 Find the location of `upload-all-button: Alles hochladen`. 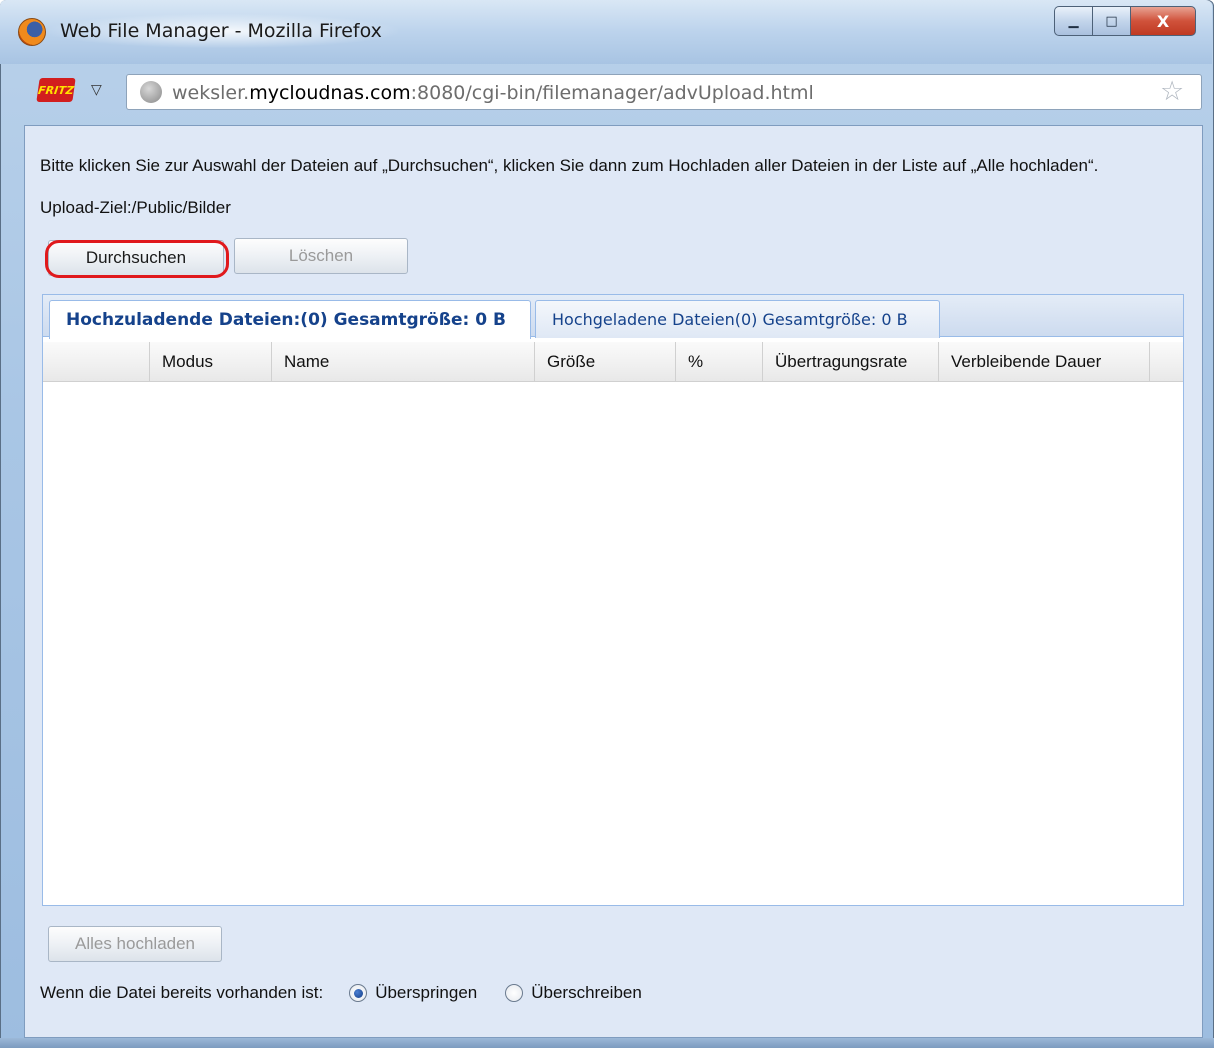

upload-all-button: Alles hochladen is located at coordinates (135, 944).